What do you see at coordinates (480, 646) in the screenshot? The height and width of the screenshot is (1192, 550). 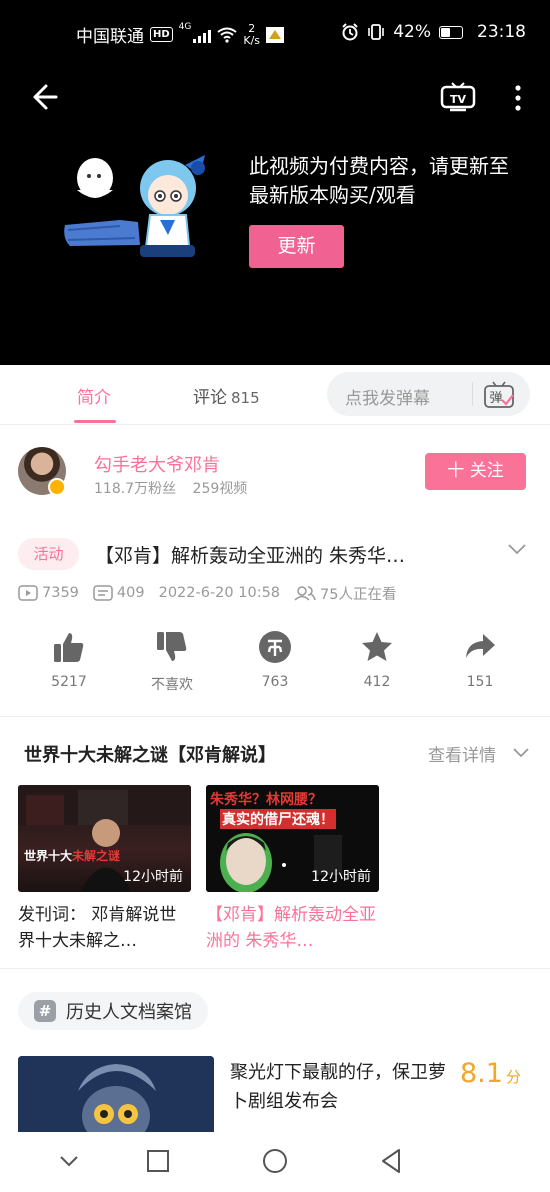 I see `share-icon` at bounding box center [480, 646].